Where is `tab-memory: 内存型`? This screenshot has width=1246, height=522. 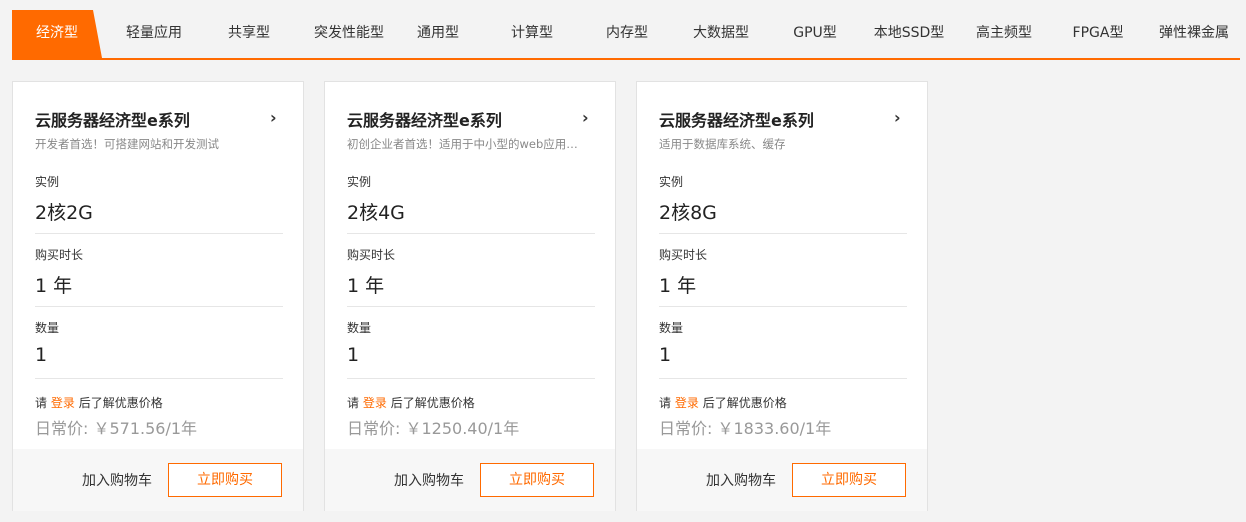
tab-memory: 内存型 is located at coordinates (627, 34).